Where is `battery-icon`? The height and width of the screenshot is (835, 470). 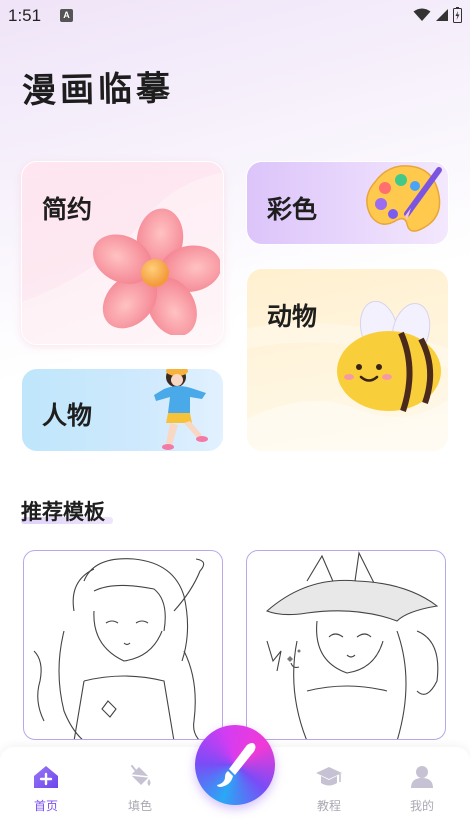 battery-icon is located at coordinates (457, 15).